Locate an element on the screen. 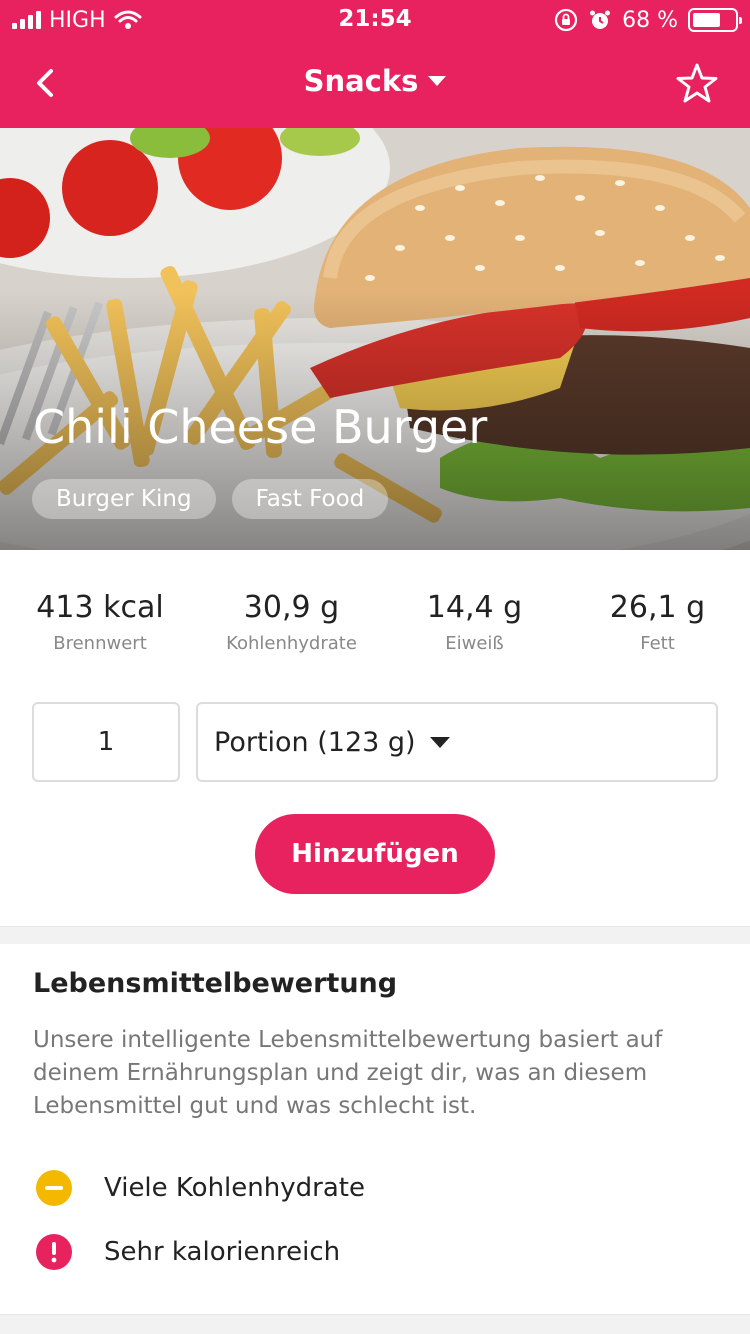 The height and width of the screenshot is (1334, 750). status-right: 68 % is located at coordinates (648, 20).